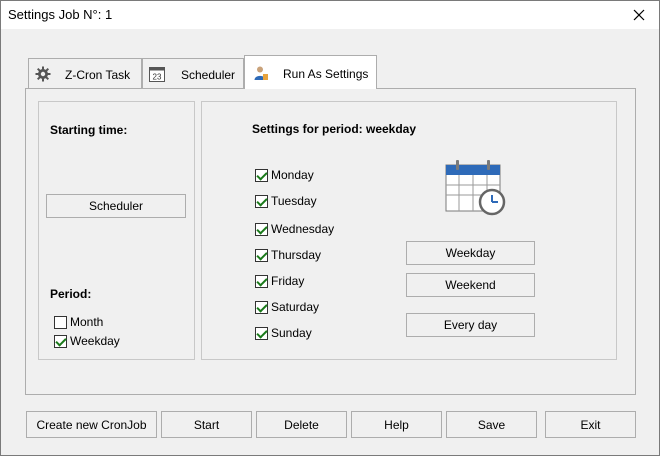  What do you see at coordinates (334, 129) in the screenshot?
I see `period-settings-heading: Settings for period: weekday` at bounding box center [334, 129].